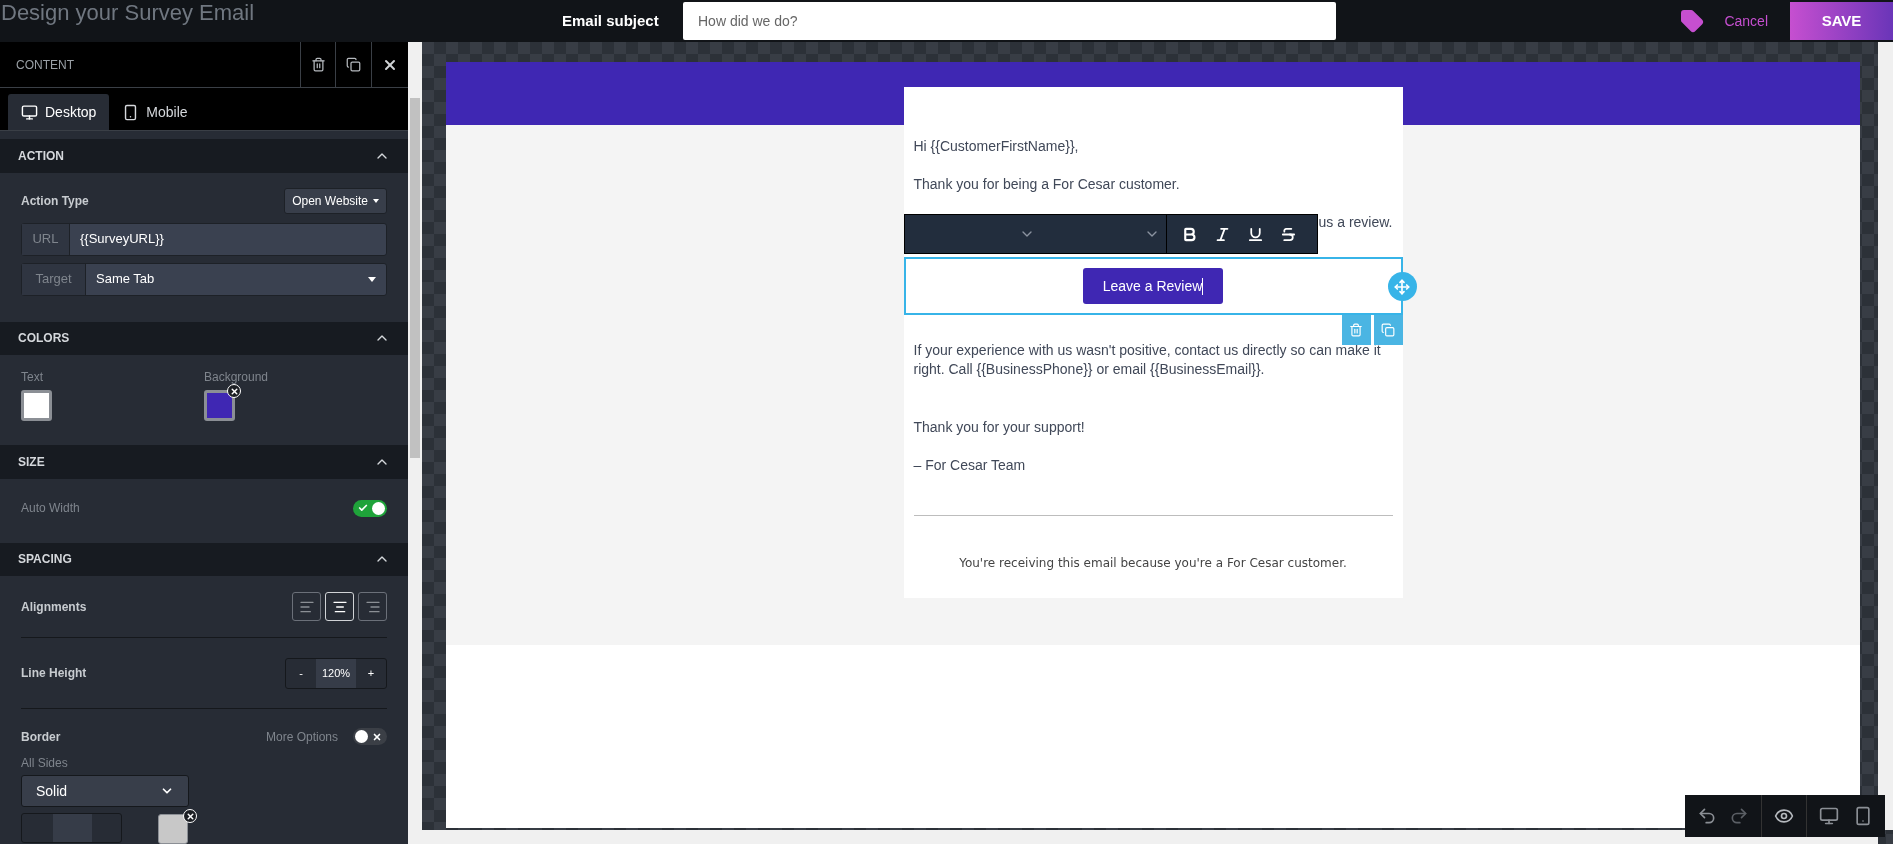  Describe the element at coordinates (41, 737) in the screenshot. I see `field-label: Border` at that location.